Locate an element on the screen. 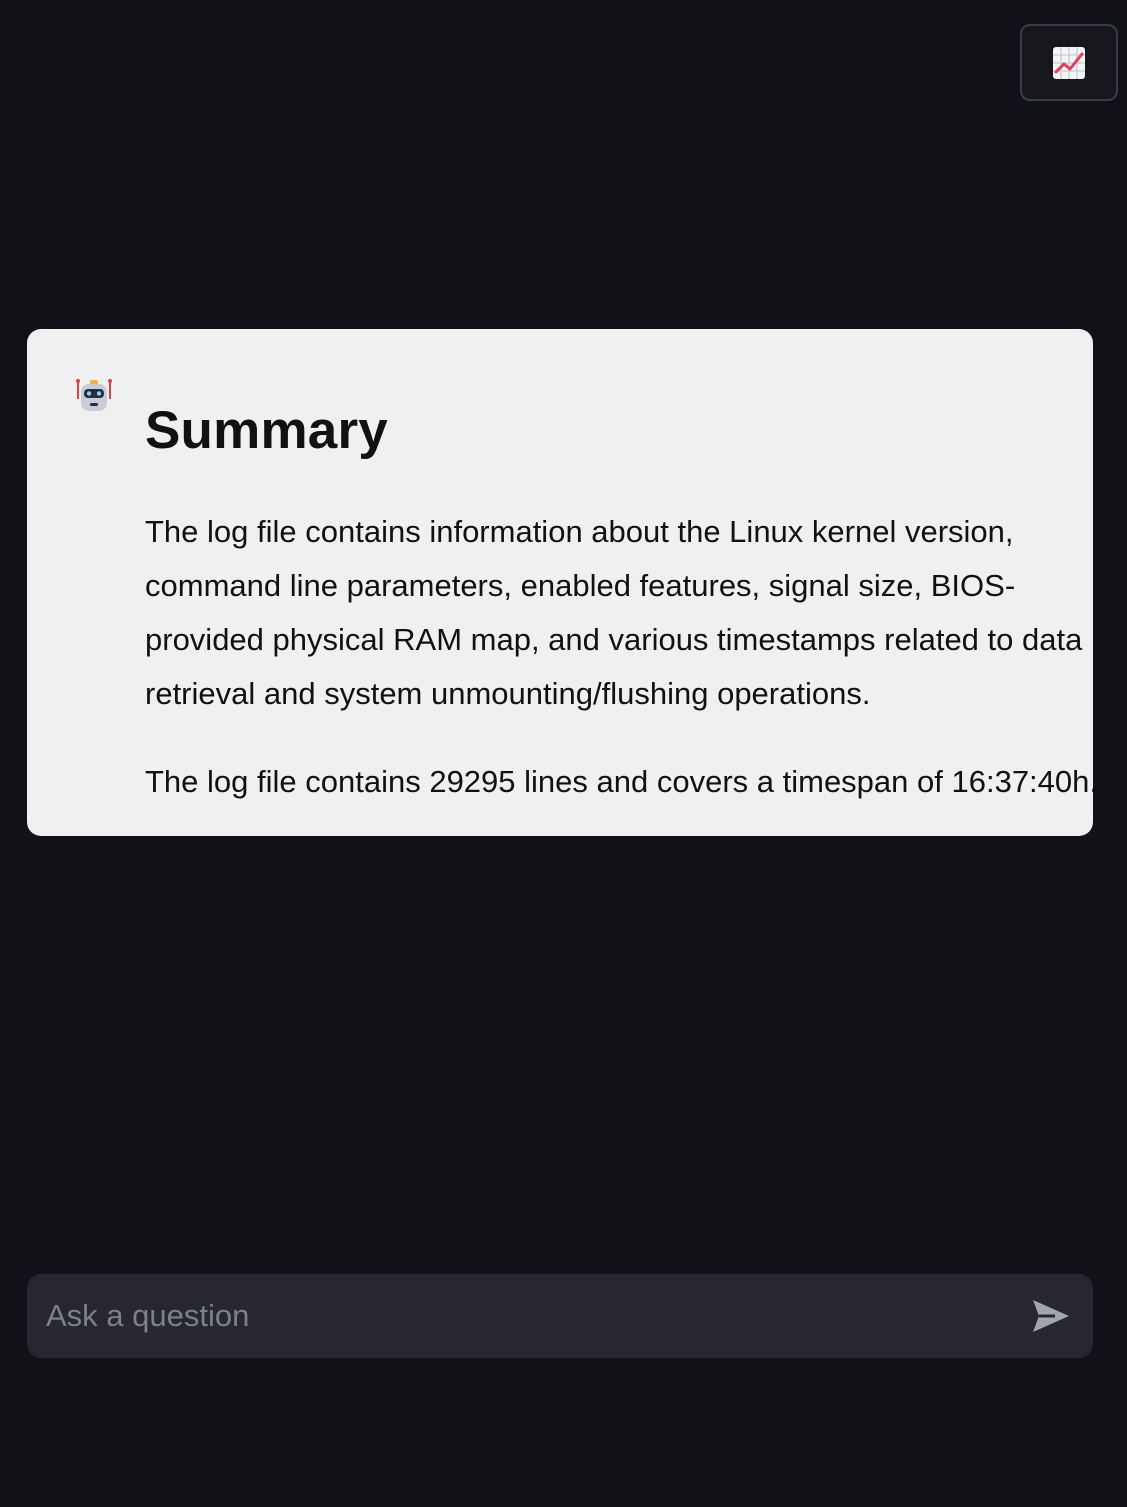 The image size is (1127, 1507). send-icon is located at coordinates (1051, 1316).